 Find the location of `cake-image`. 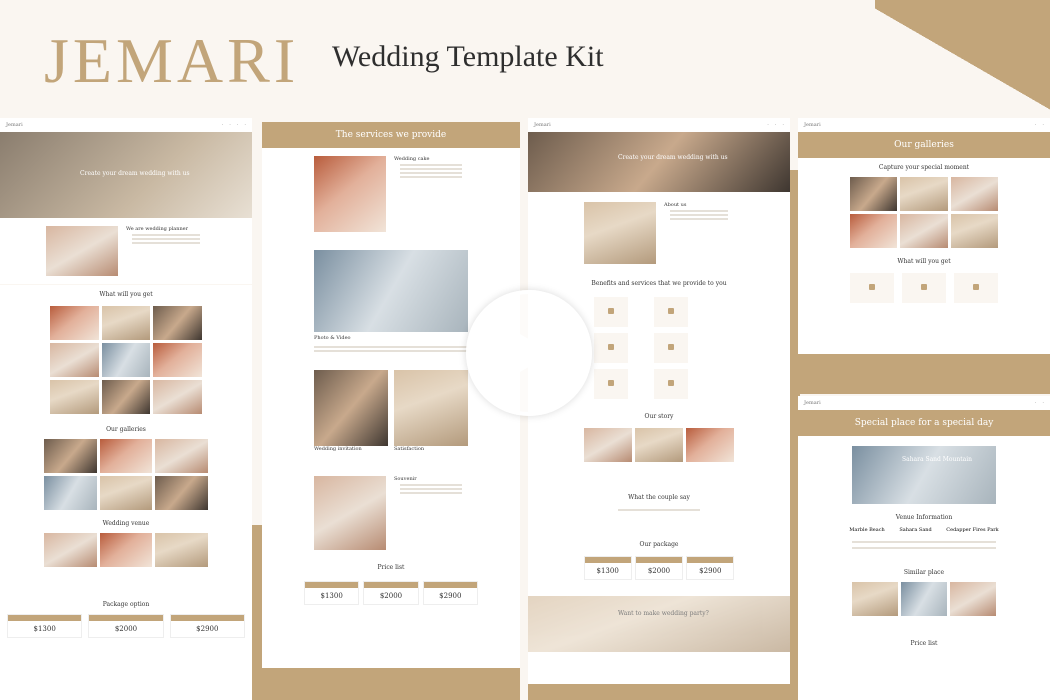

cake-image is located at coordinates (350, 194).